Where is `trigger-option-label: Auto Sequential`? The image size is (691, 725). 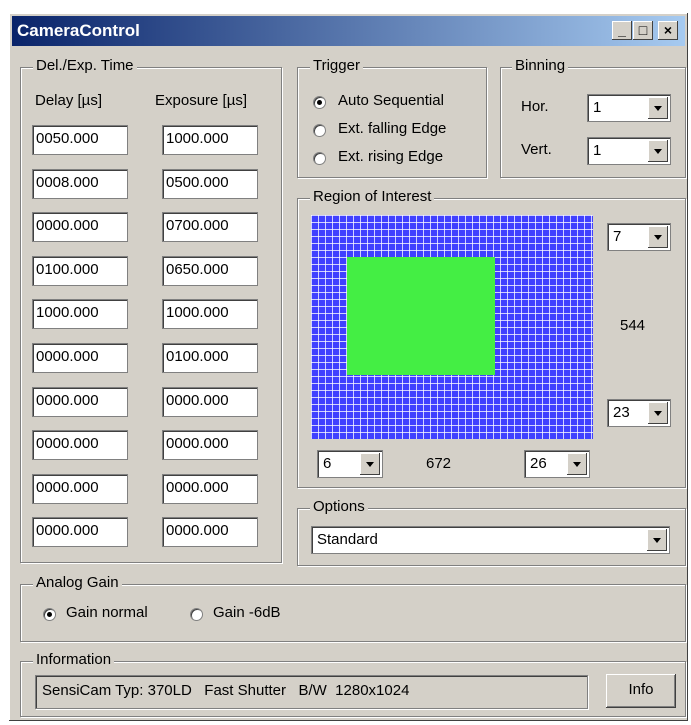 trigger-option-label: Auto Sequential is located at coordinates (391, 100).